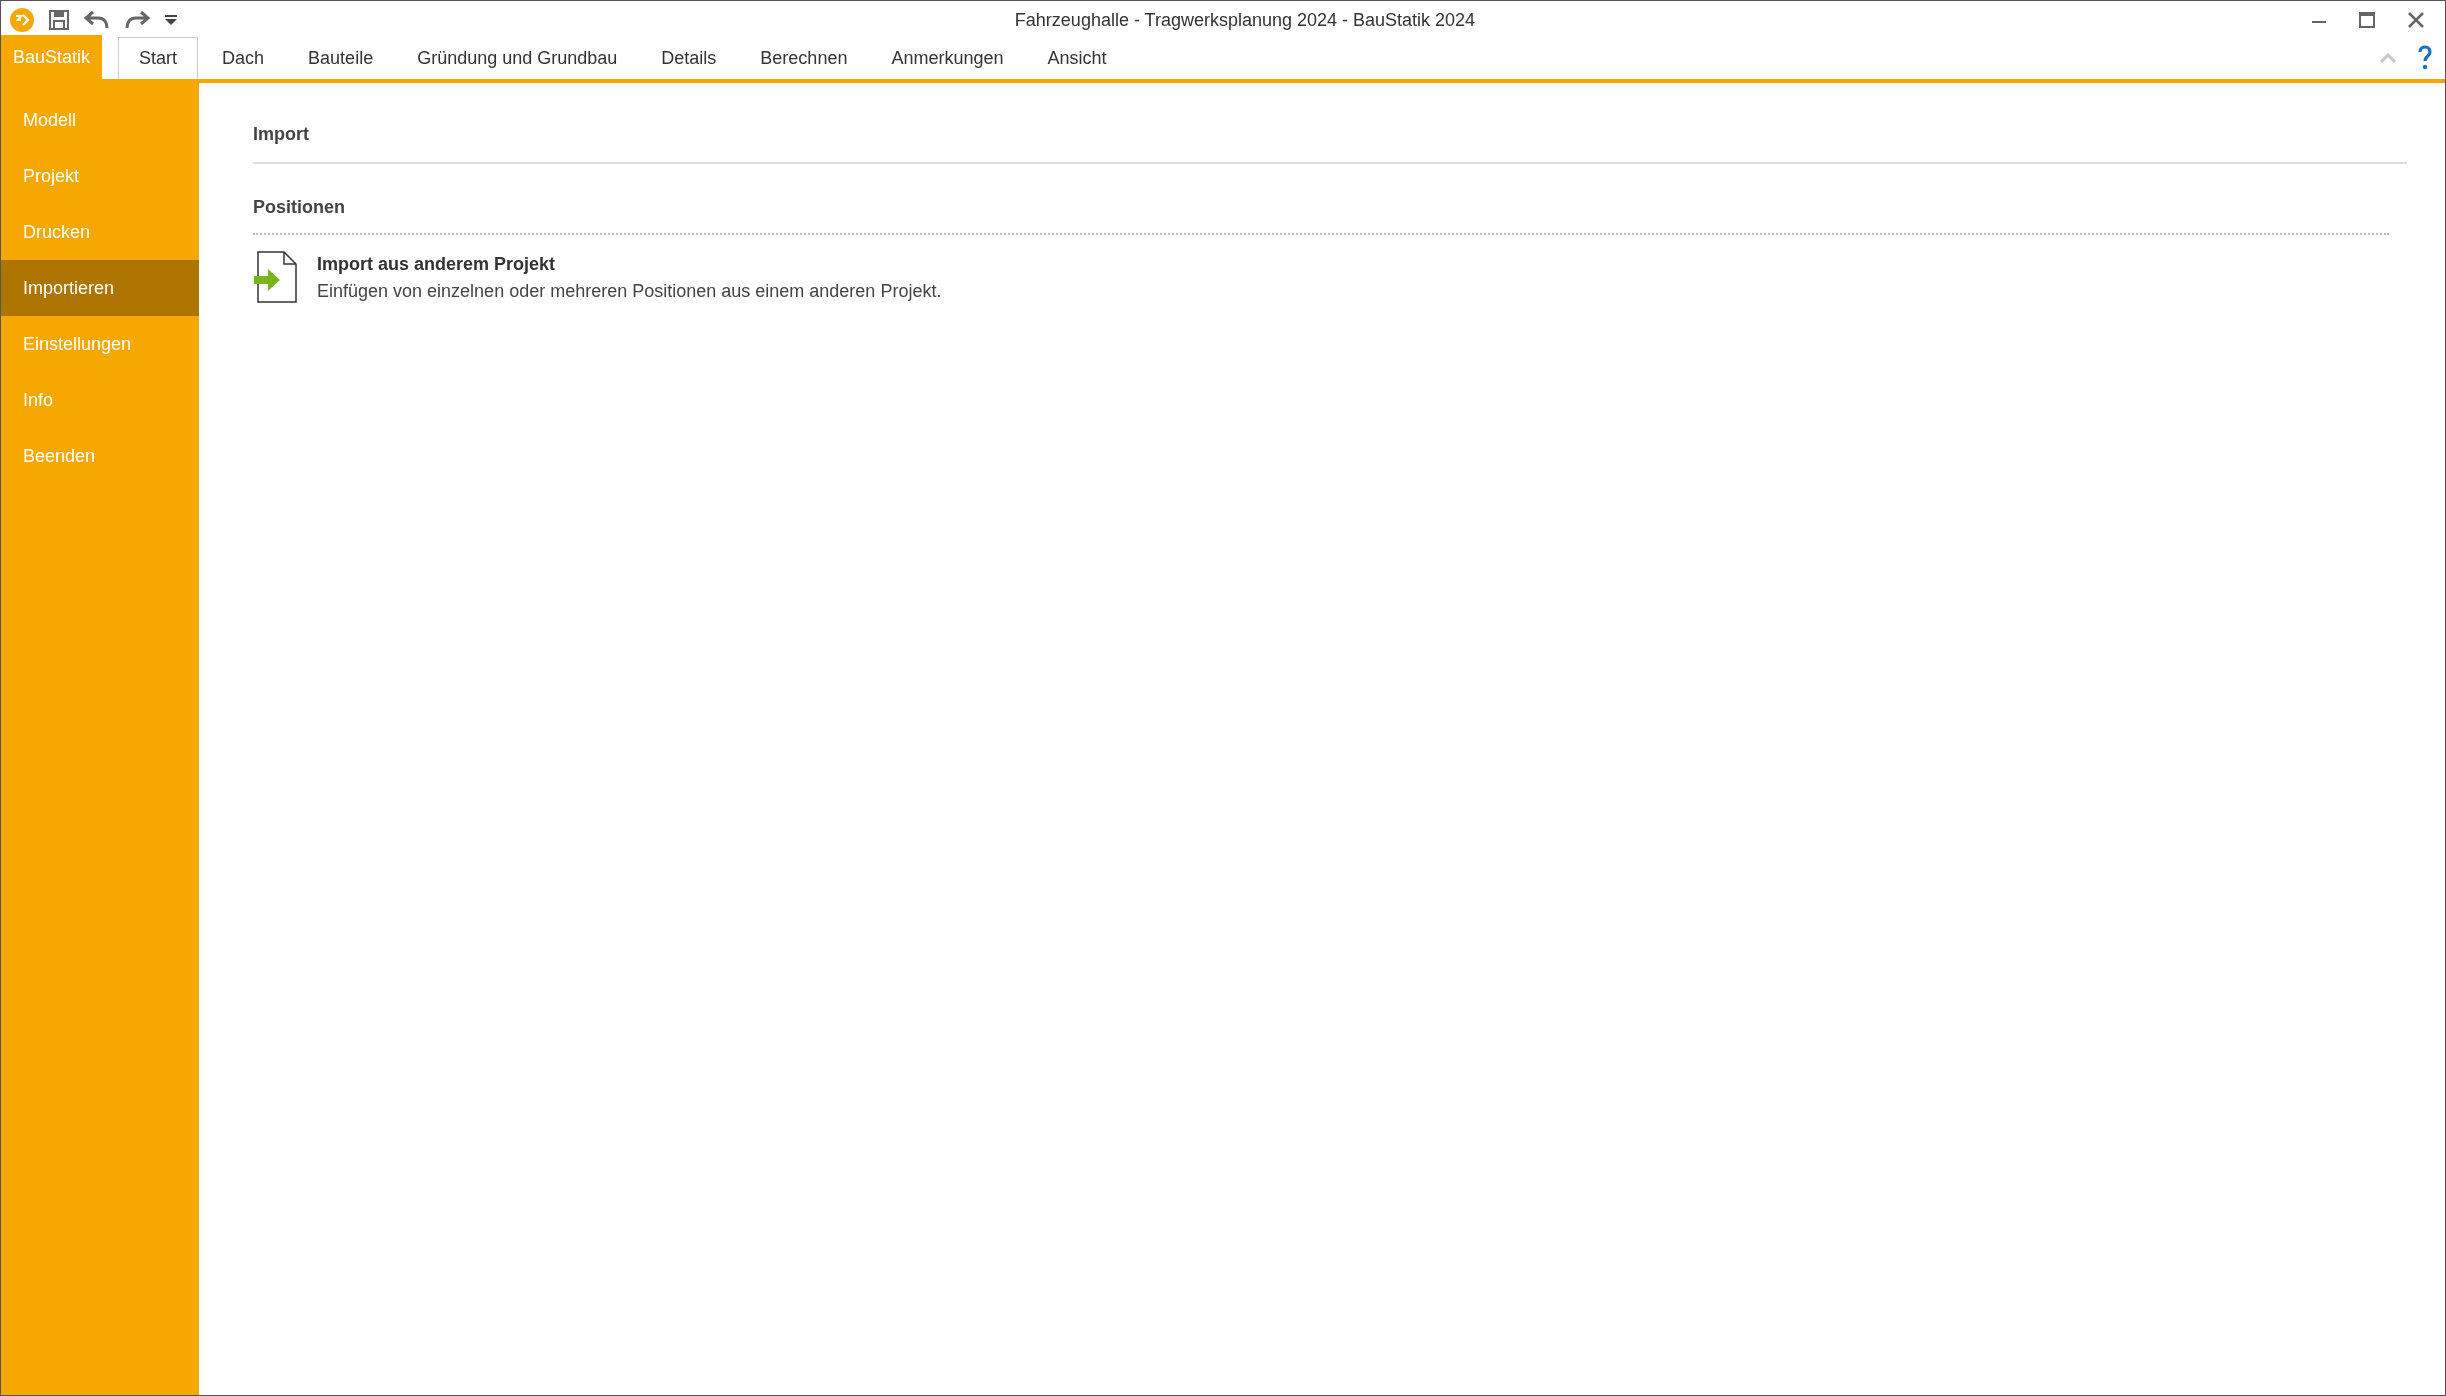  Describe the element at coordinates (2425, 58) in the screenshot. I see `help-icon` at that location.